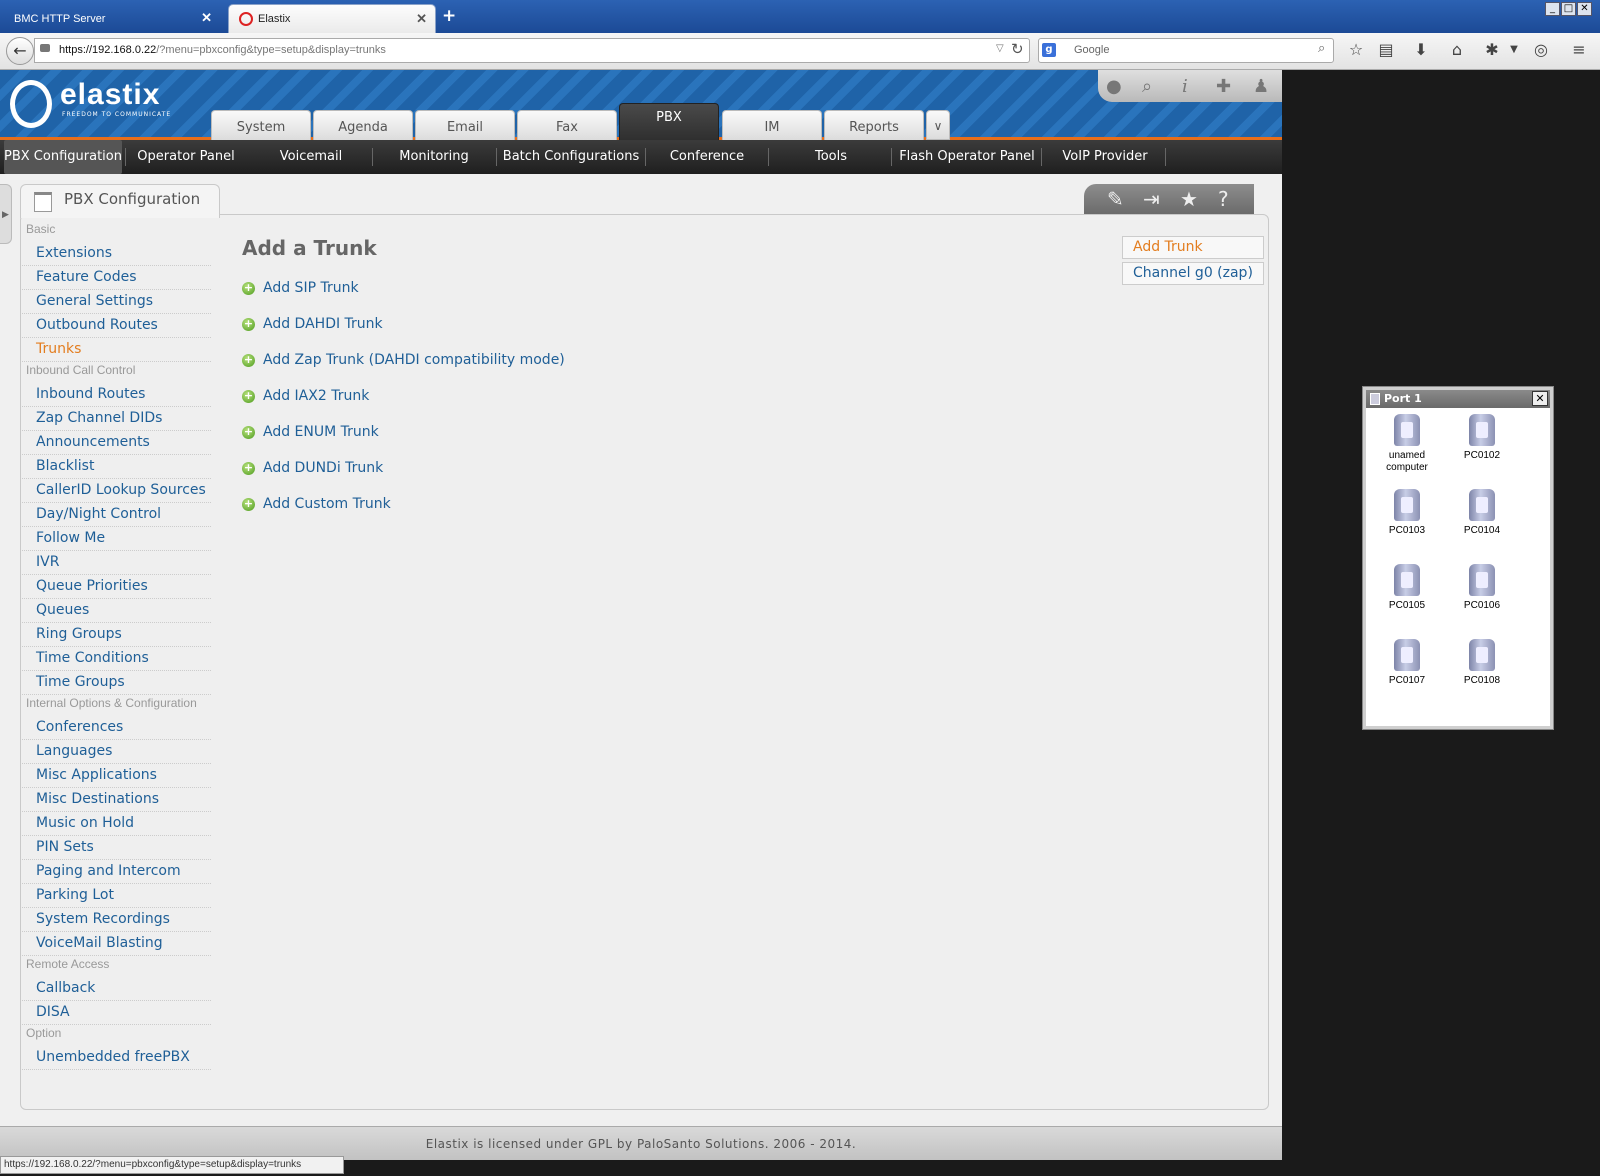 The width and height of the screenshot is (1600, 1176). Describe the element at coordinates (1492, 49) in the screenshot. I see `addon-icon: ✱` at that location.